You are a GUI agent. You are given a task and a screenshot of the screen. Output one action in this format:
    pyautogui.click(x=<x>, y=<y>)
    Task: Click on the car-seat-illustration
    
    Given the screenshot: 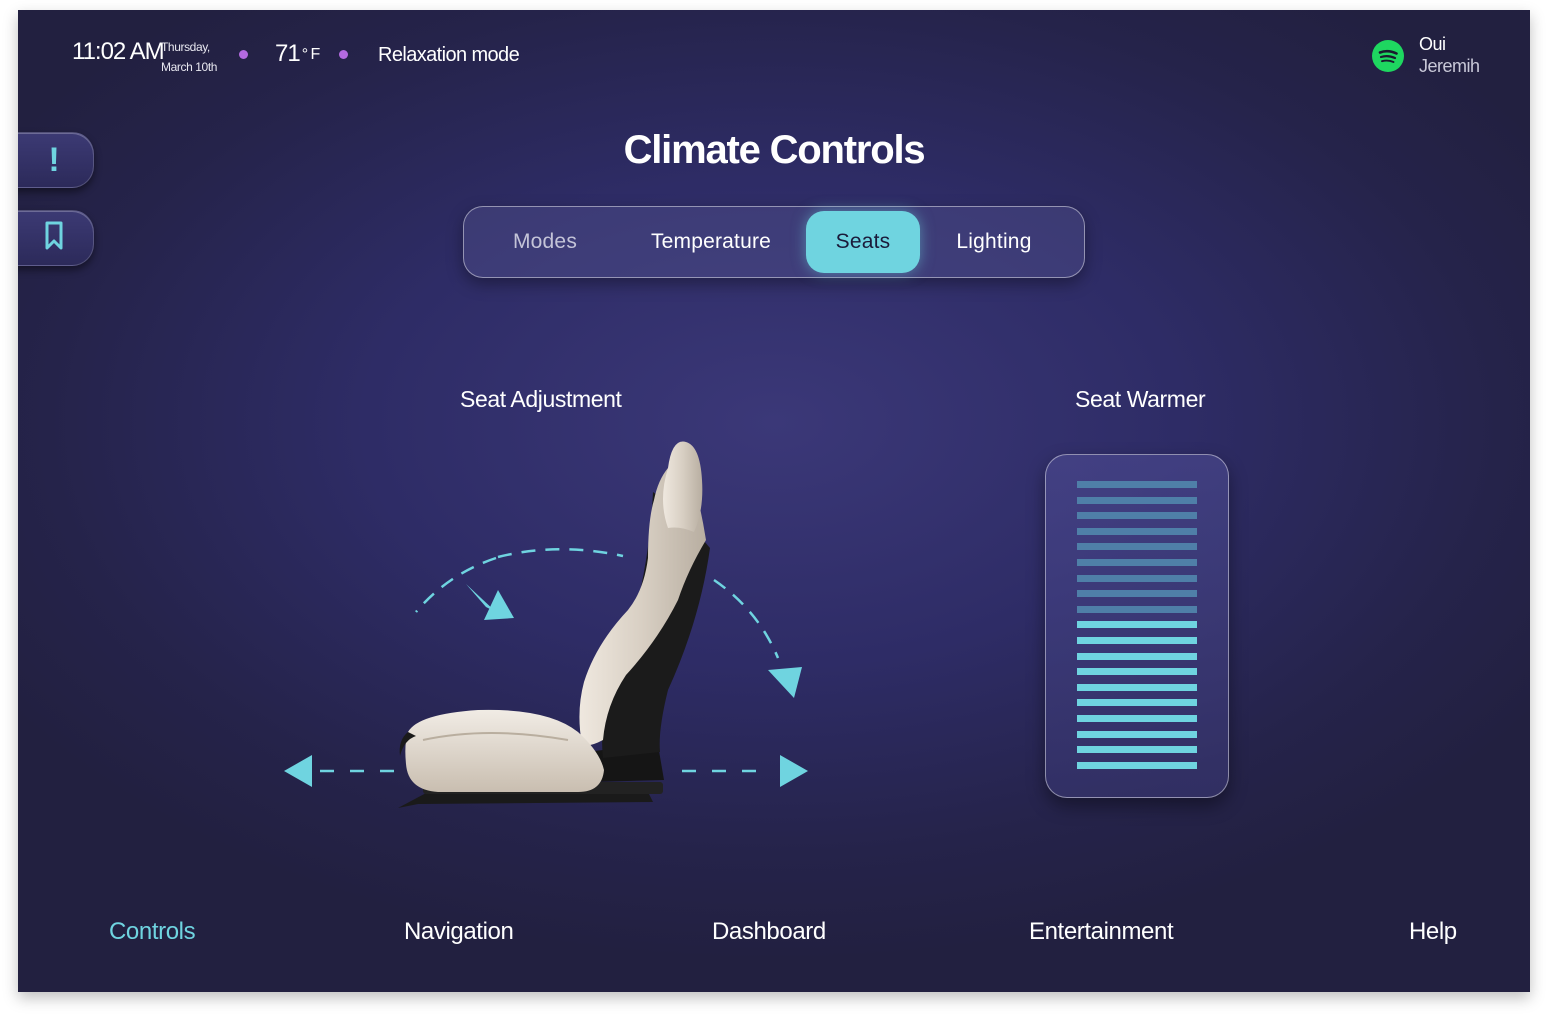 What is the action you would take?
    pyautogui.click(x=554, y=624)
    